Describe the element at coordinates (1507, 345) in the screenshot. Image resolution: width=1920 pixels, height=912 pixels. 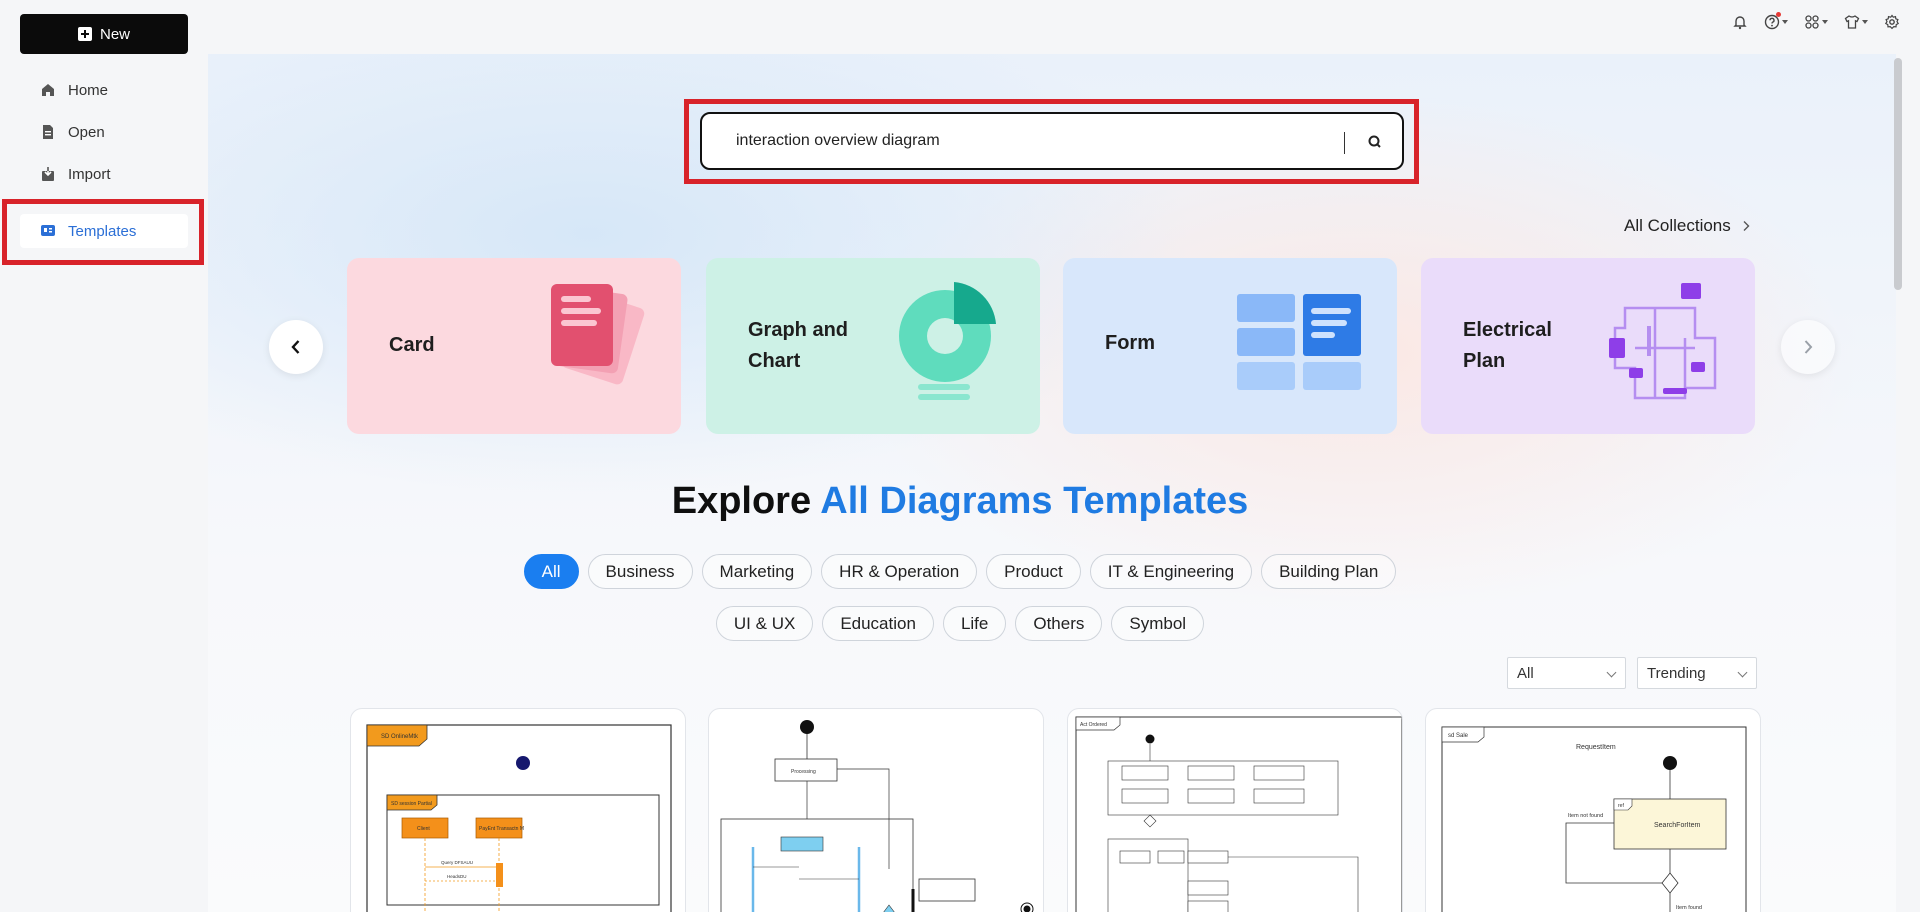
I see `category-label: Electrical Plan` at that location.